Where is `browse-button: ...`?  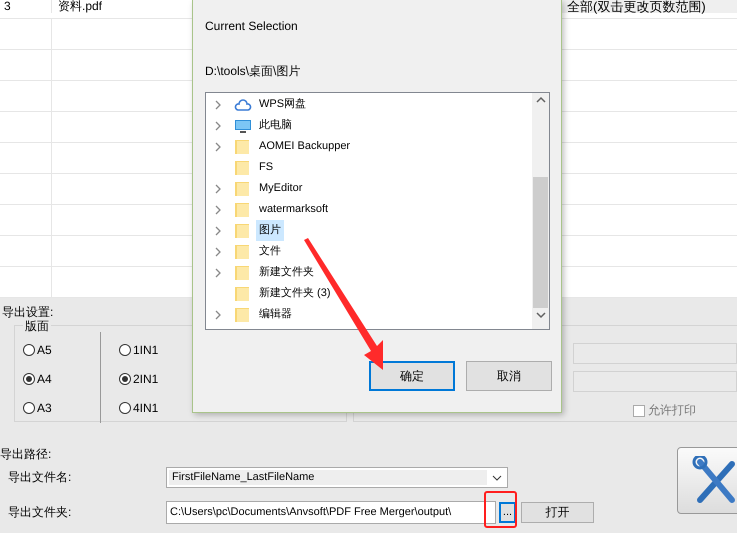 browse-button: ... is located at coordinates (507, 512).